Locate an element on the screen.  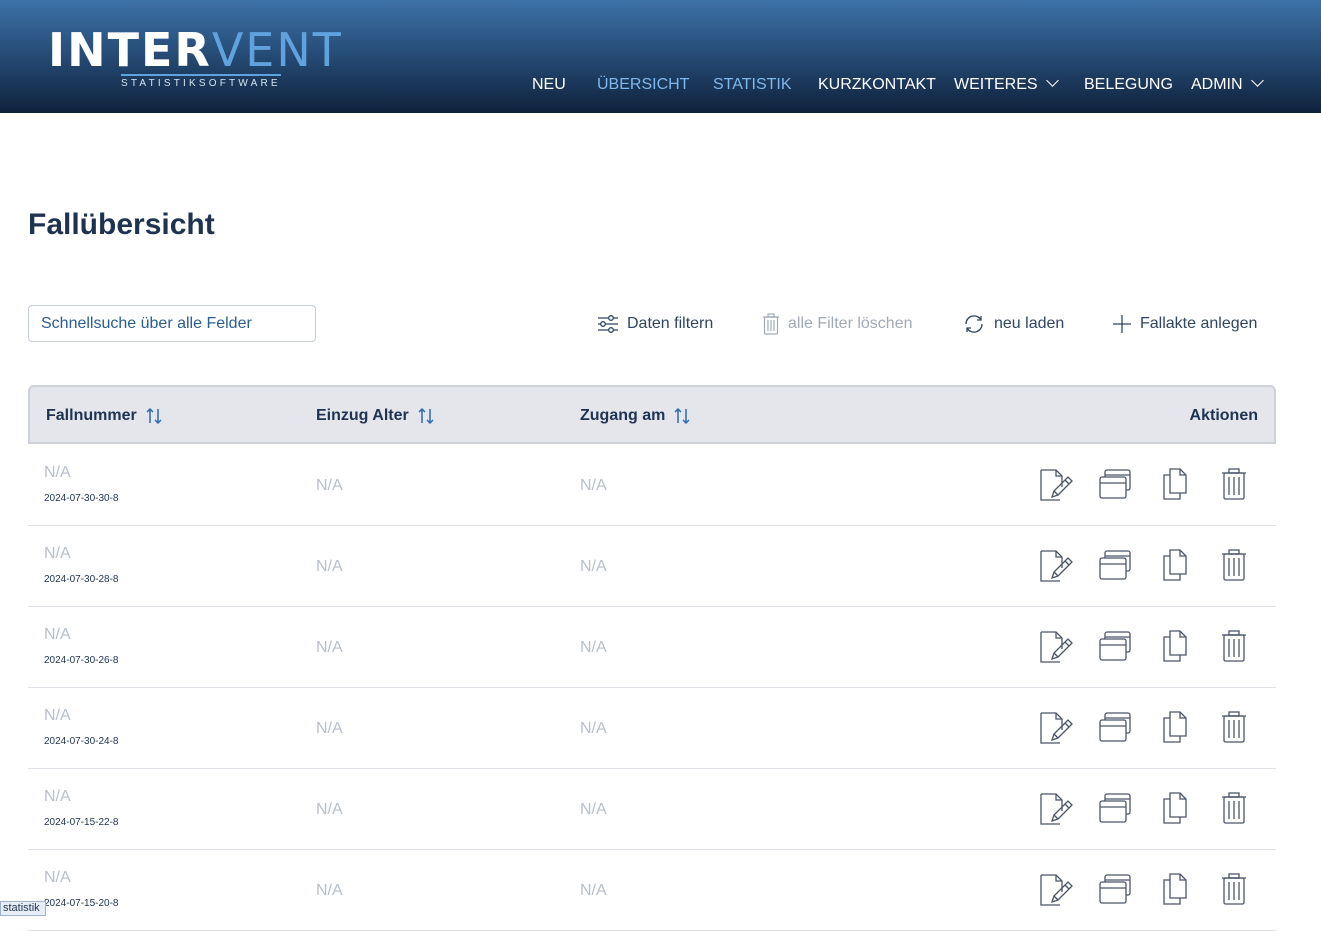
nav-label: STATISTIK is located at coordinates (752, 84).